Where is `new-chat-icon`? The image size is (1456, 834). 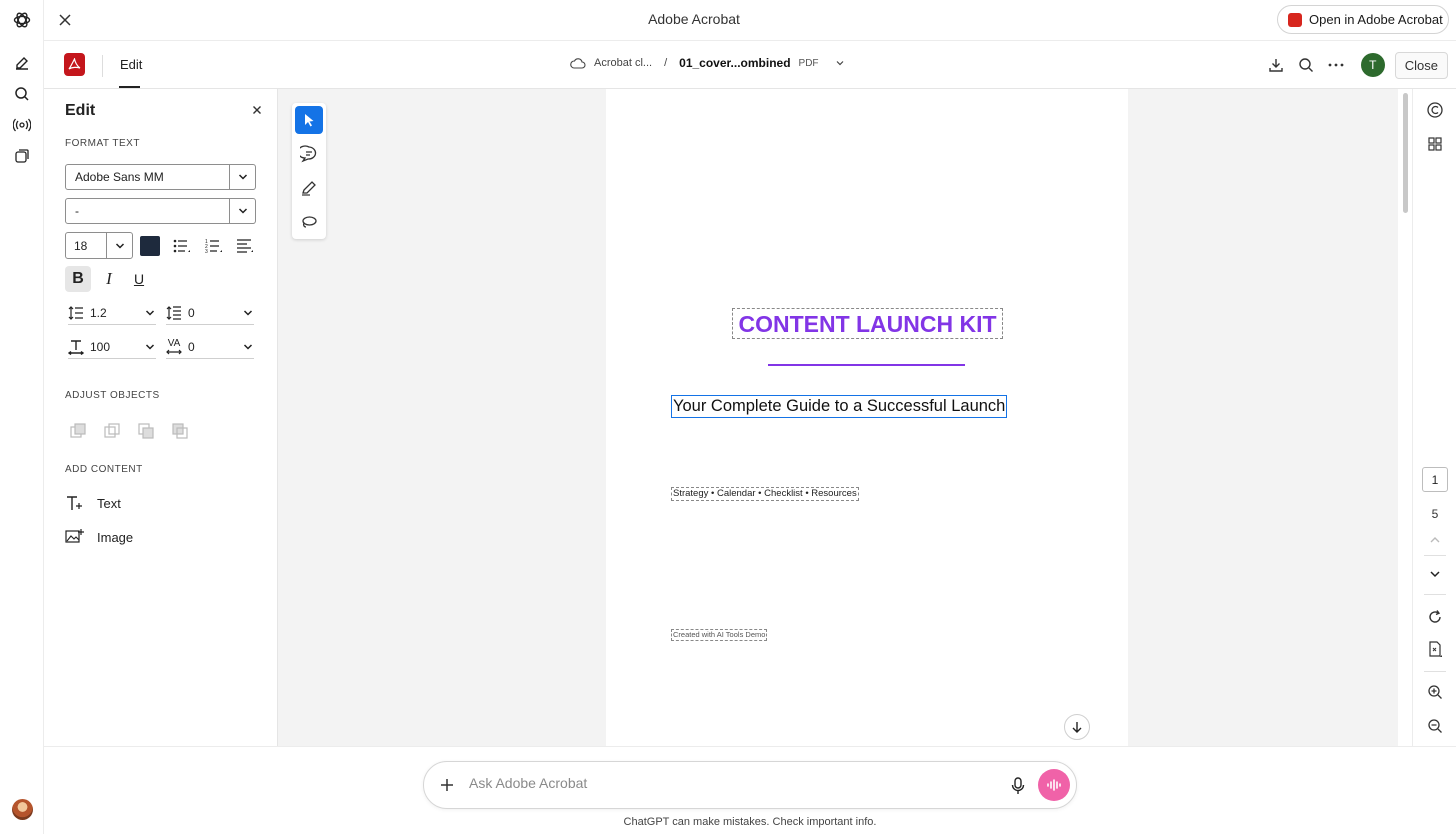
new-chat-icon is located at coordinates (22, 63).